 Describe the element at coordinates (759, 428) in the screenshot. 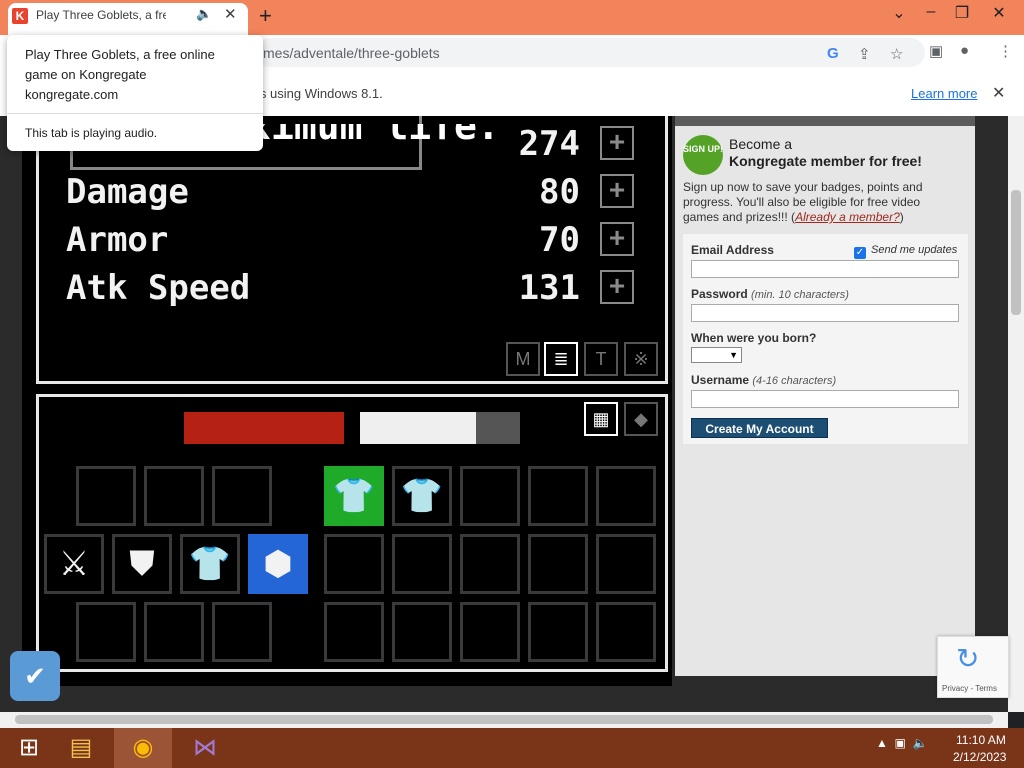

I see `create-account-button: Create My Account` at that location.